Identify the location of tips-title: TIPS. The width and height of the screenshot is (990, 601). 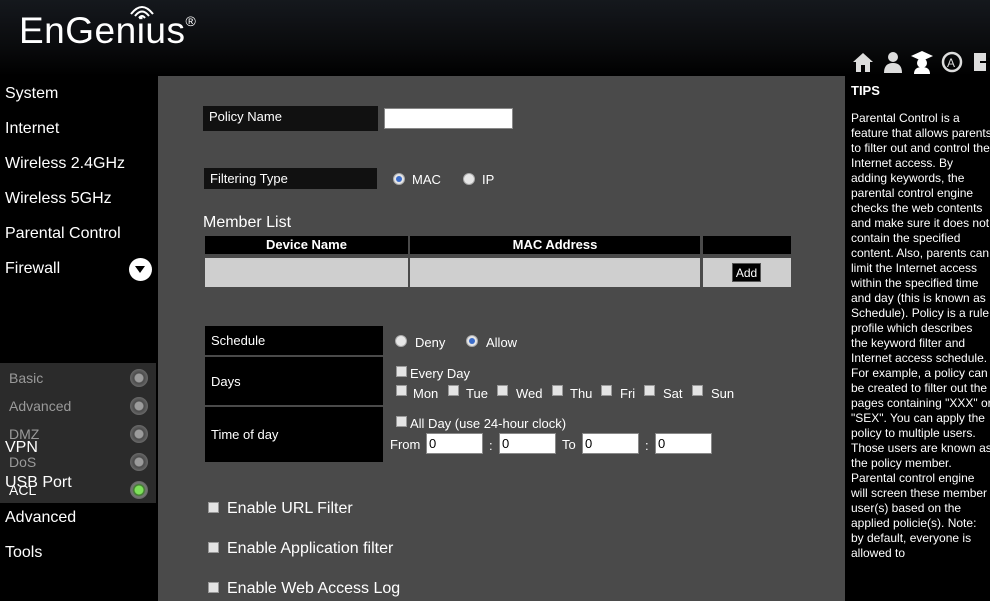
(865, 90).